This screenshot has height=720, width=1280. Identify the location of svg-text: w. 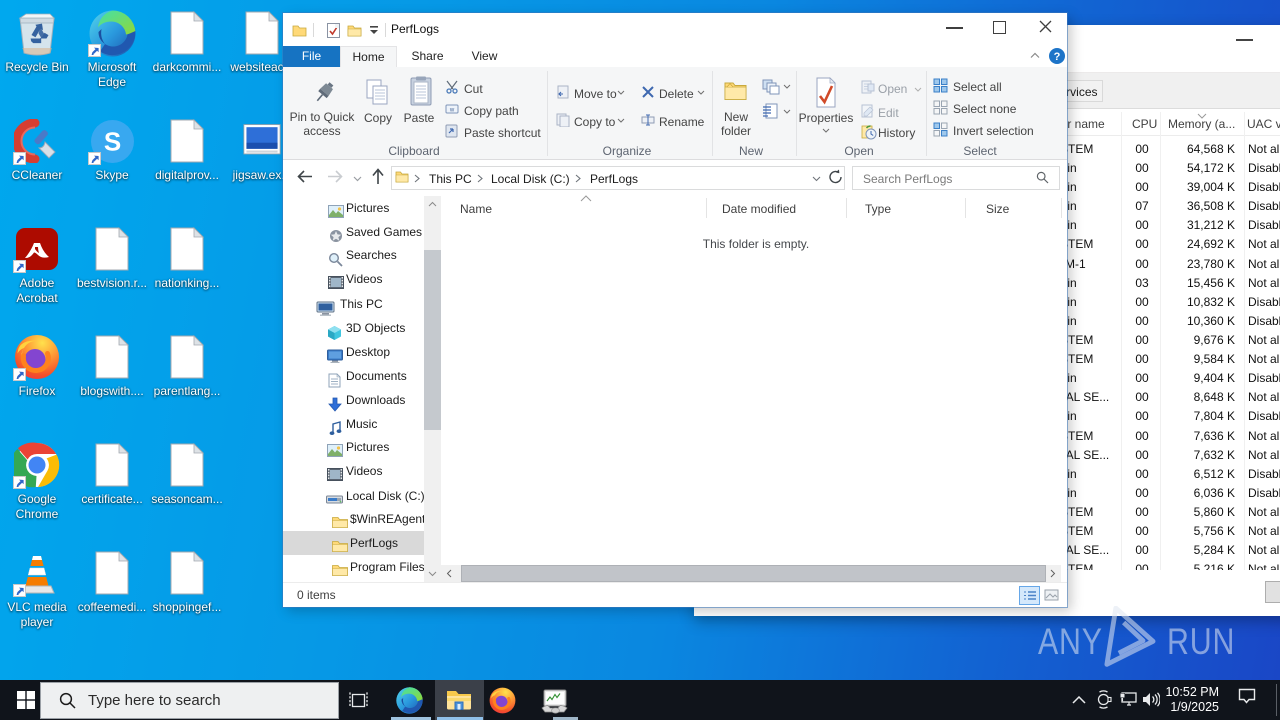
(452, 111).